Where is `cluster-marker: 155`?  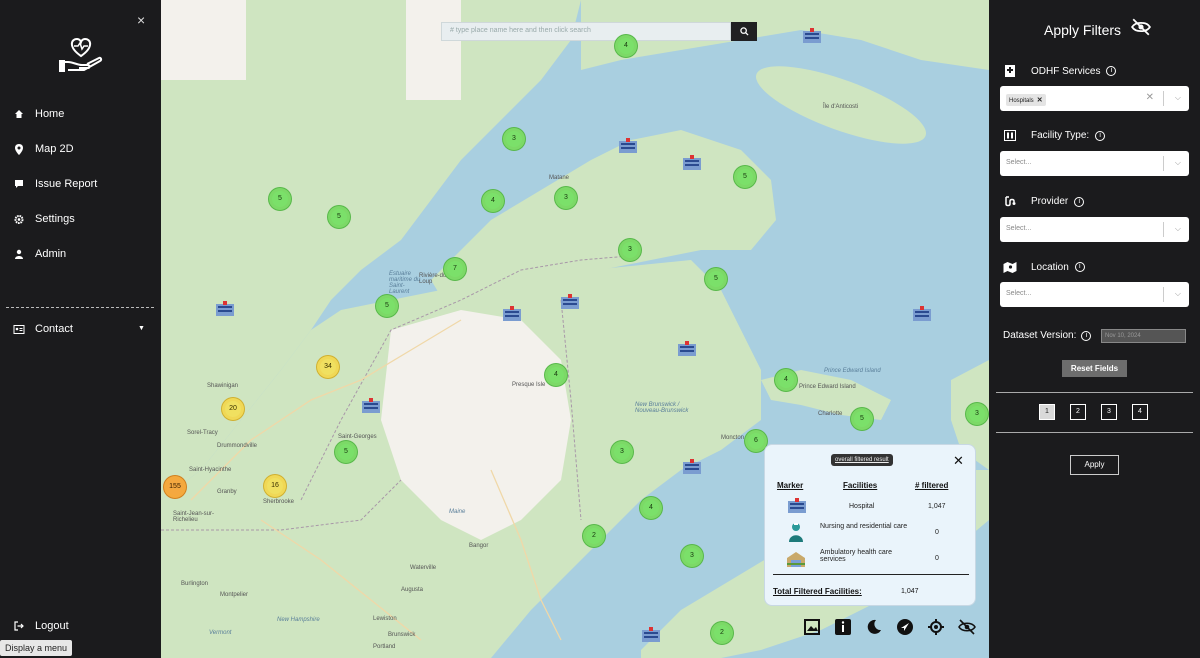
cluster-marker: 155 is located at coordinates (175, 487).